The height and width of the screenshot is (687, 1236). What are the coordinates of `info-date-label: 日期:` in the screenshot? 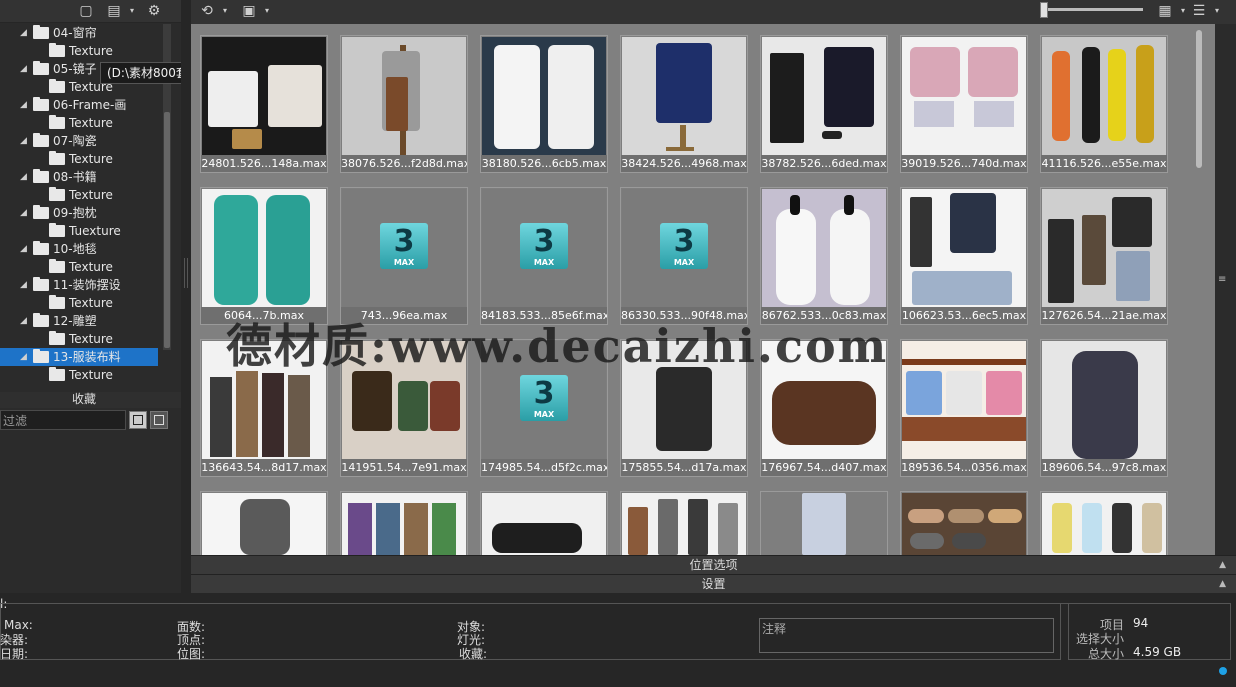 It's located at (14, 654).